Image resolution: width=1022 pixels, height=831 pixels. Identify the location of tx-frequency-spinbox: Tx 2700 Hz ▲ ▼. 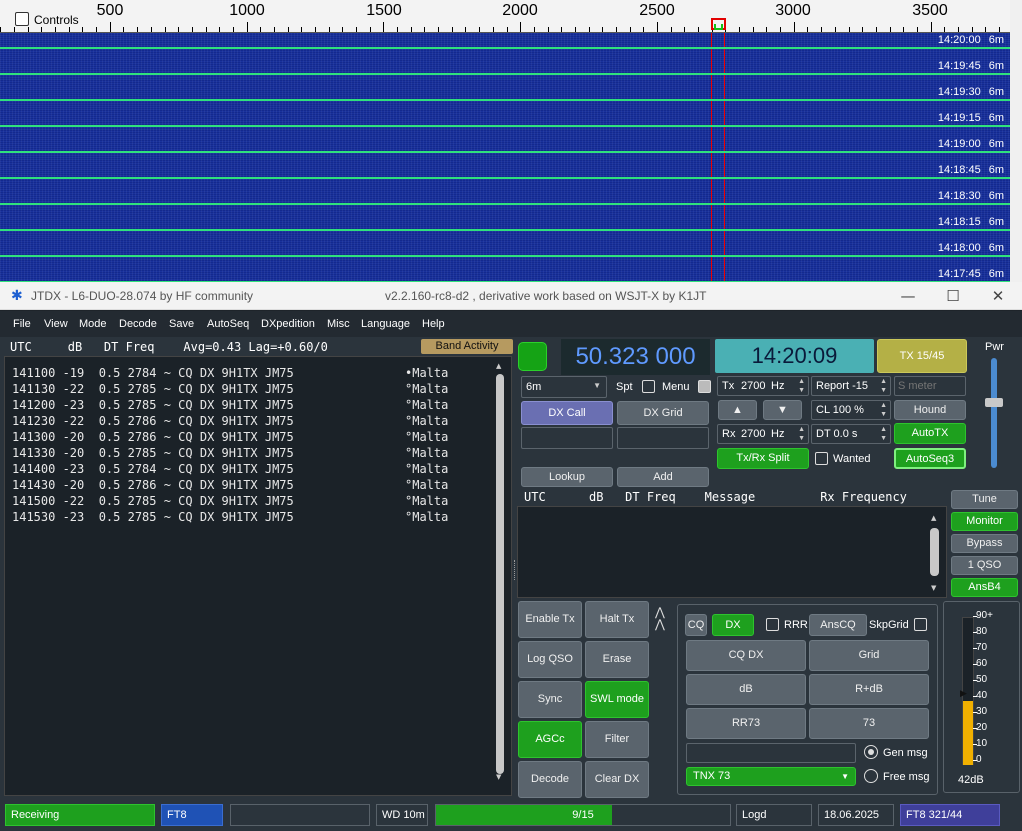
(763, 386).